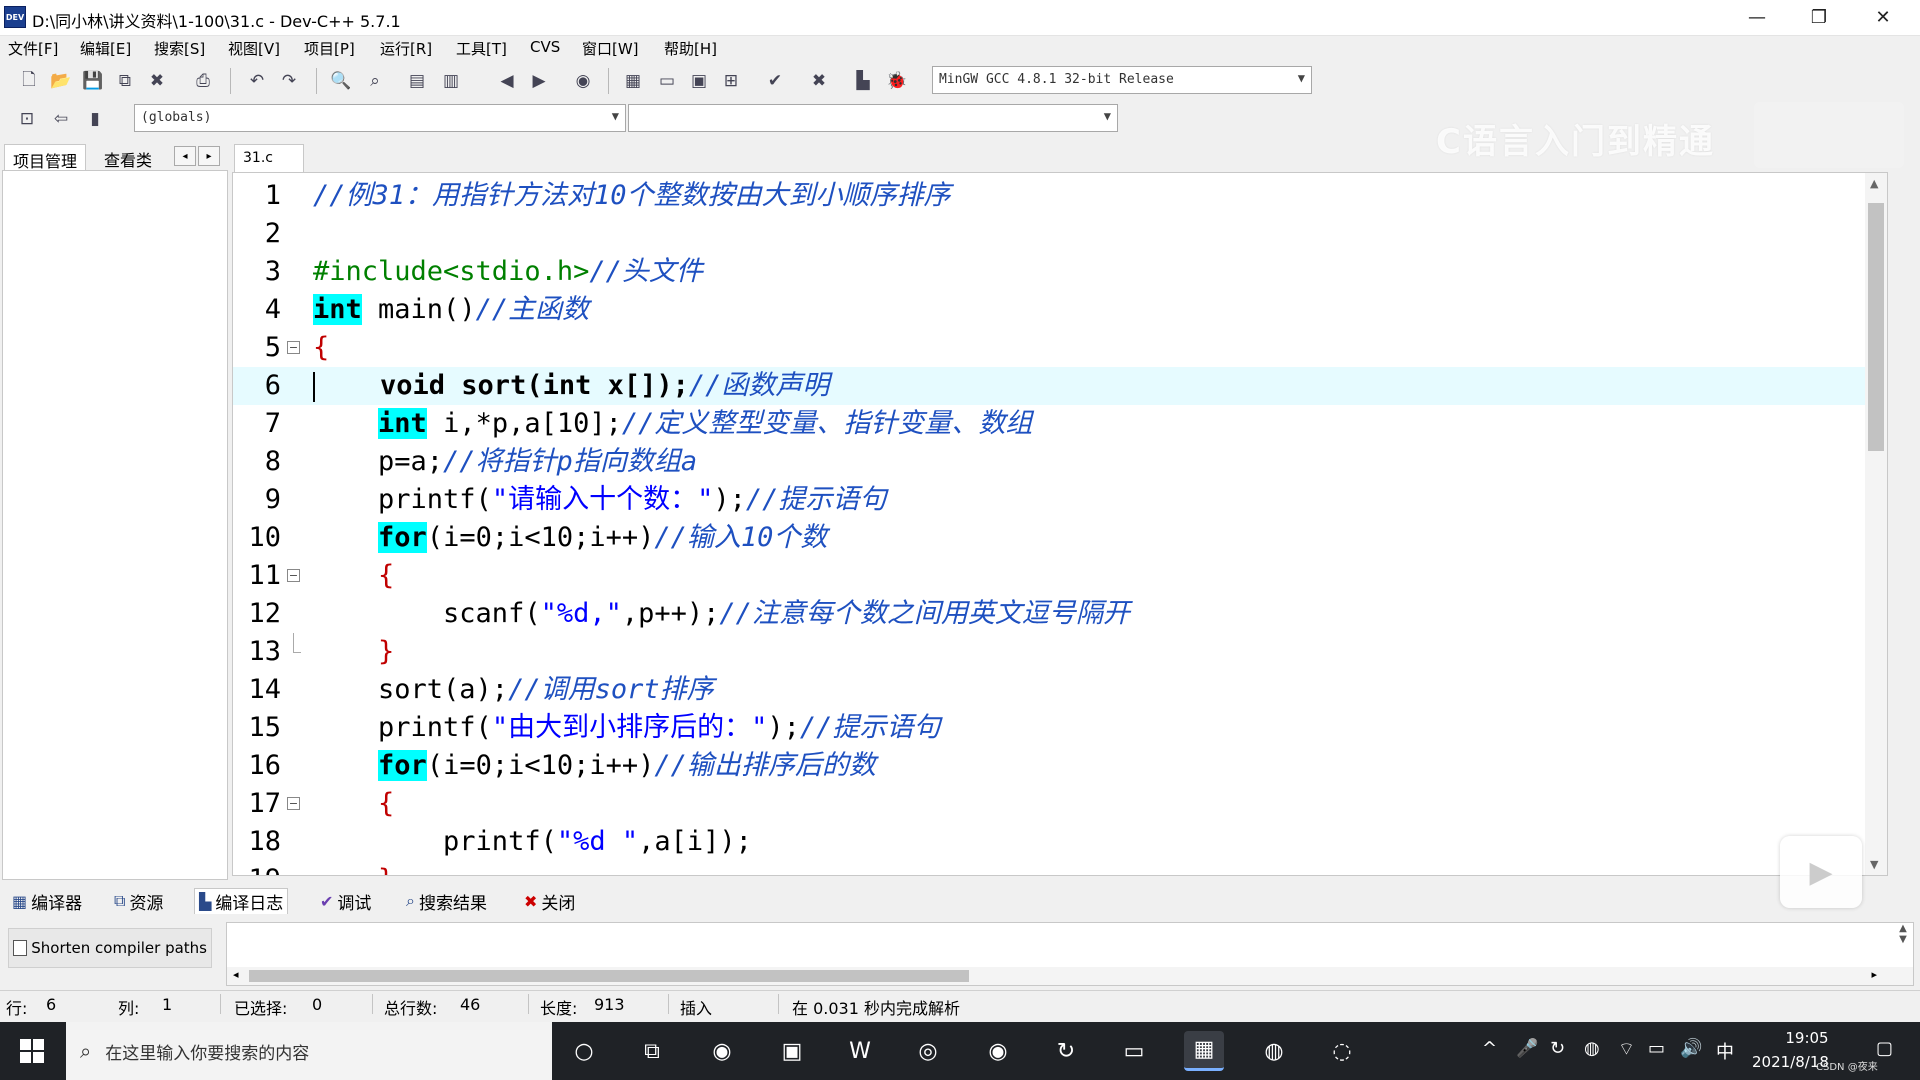 This screenshot has height=1080, width=1920. Describe the element at coordinates (1274, 1051) in the screenshot. I see `wechat-icon: ◍` at that location.